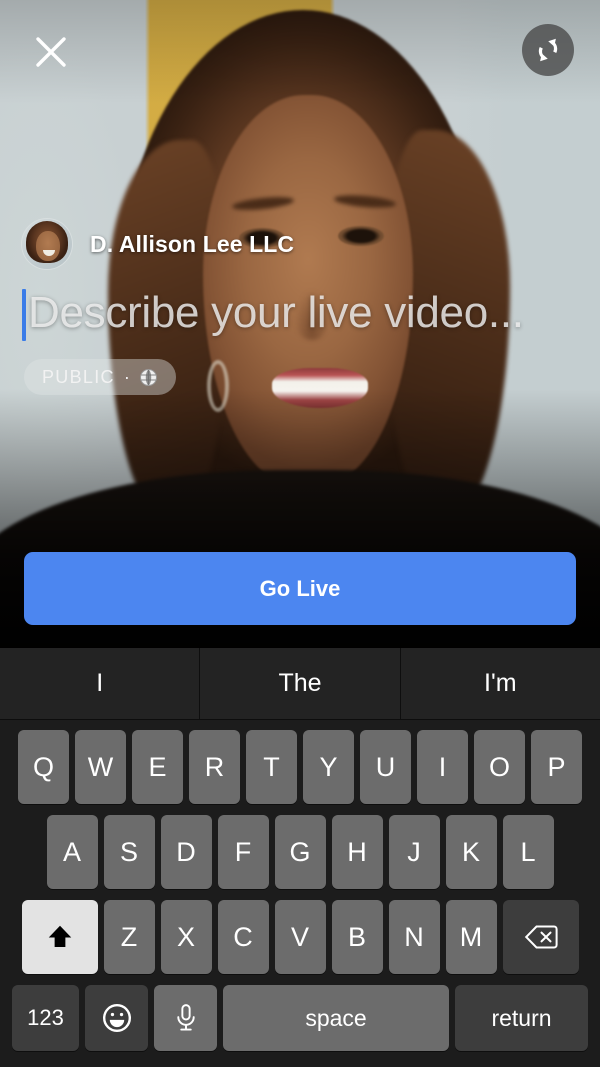 The height and width of the screenshot is (1067, 600). I want to click on key-q: Q, so click(43, 767).